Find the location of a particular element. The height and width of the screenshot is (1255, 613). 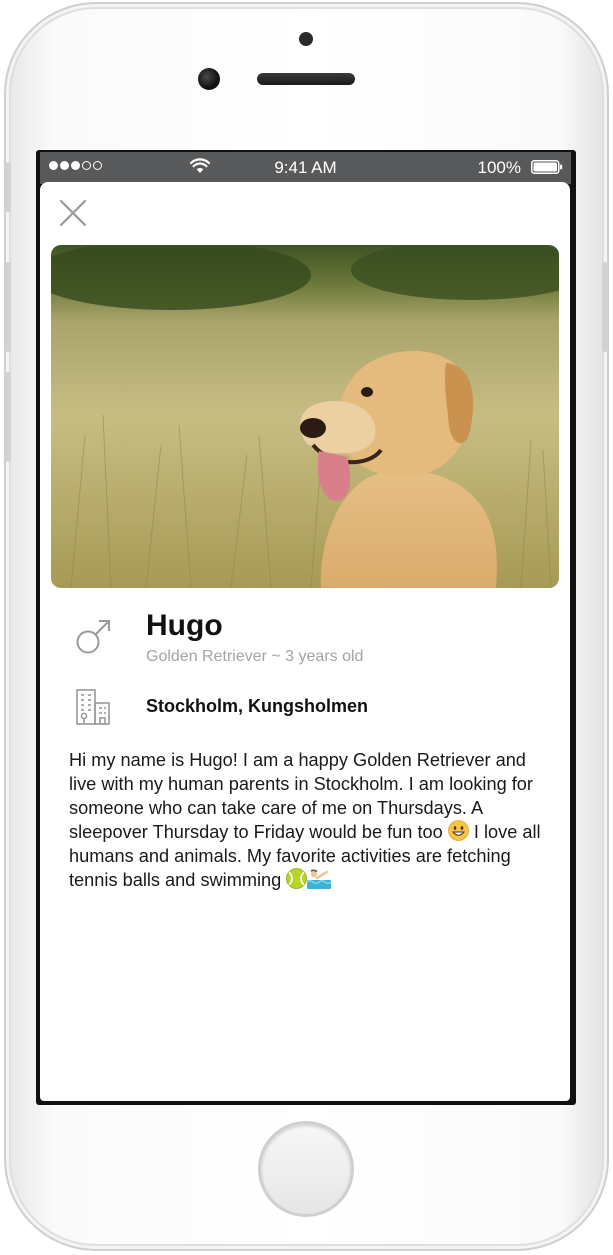

close-icon is located at coordinates (73, 213).